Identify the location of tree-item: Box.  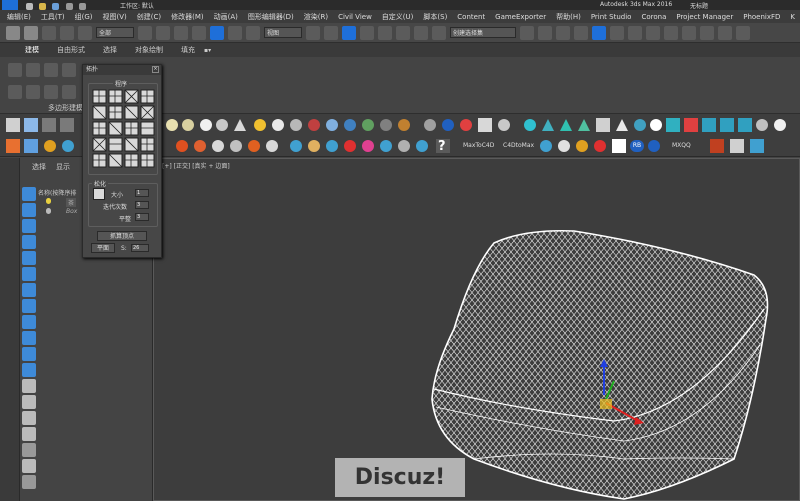
(71, 211).